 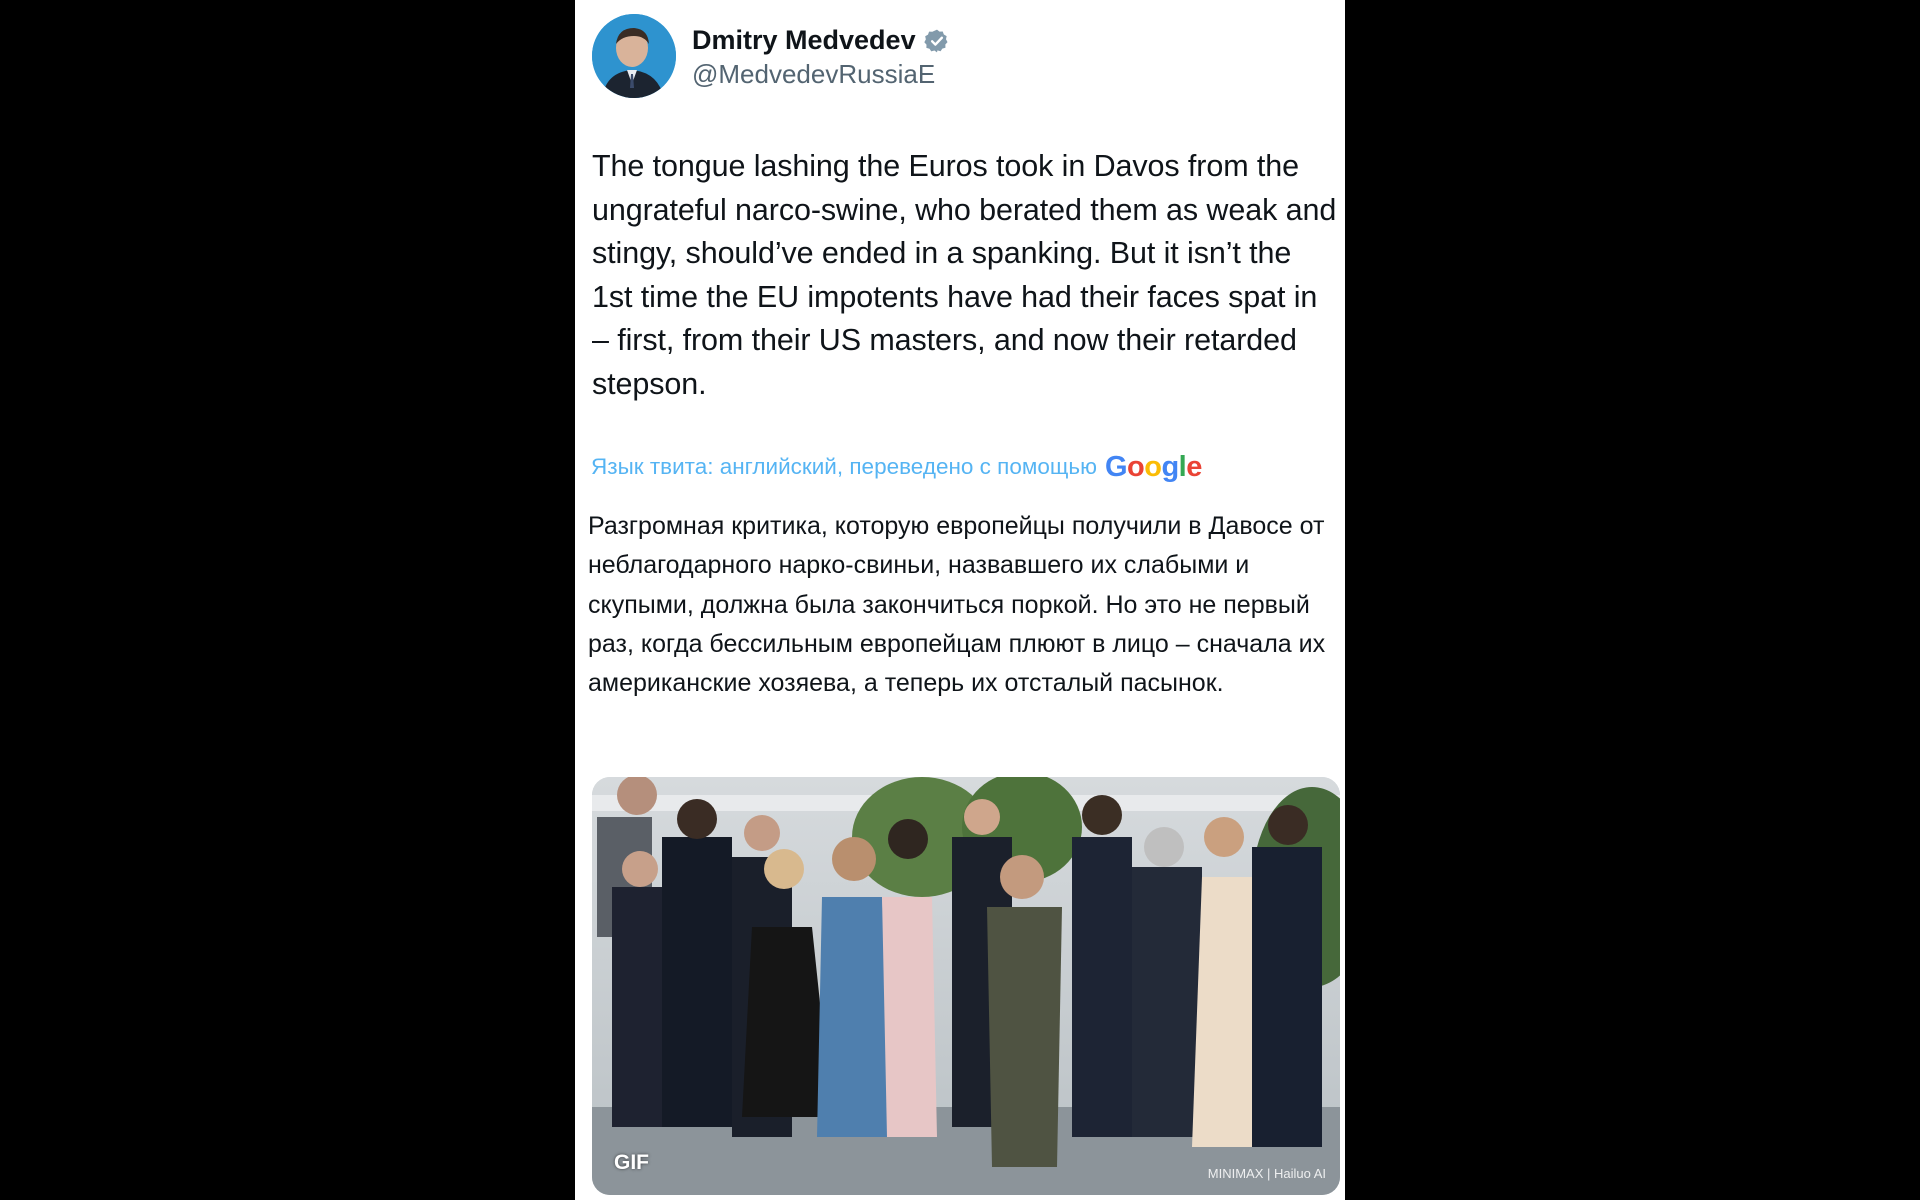 What do you see at coordinates (804, 40) in the screenshot?
I see `author-display-name: Dmitry Medvedev` at bounding box center [804, 40].